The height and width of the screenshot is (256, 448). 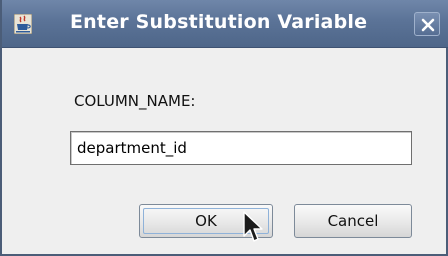 I want to click on substitution-value-text: department_id, so click(x=132, y=148).